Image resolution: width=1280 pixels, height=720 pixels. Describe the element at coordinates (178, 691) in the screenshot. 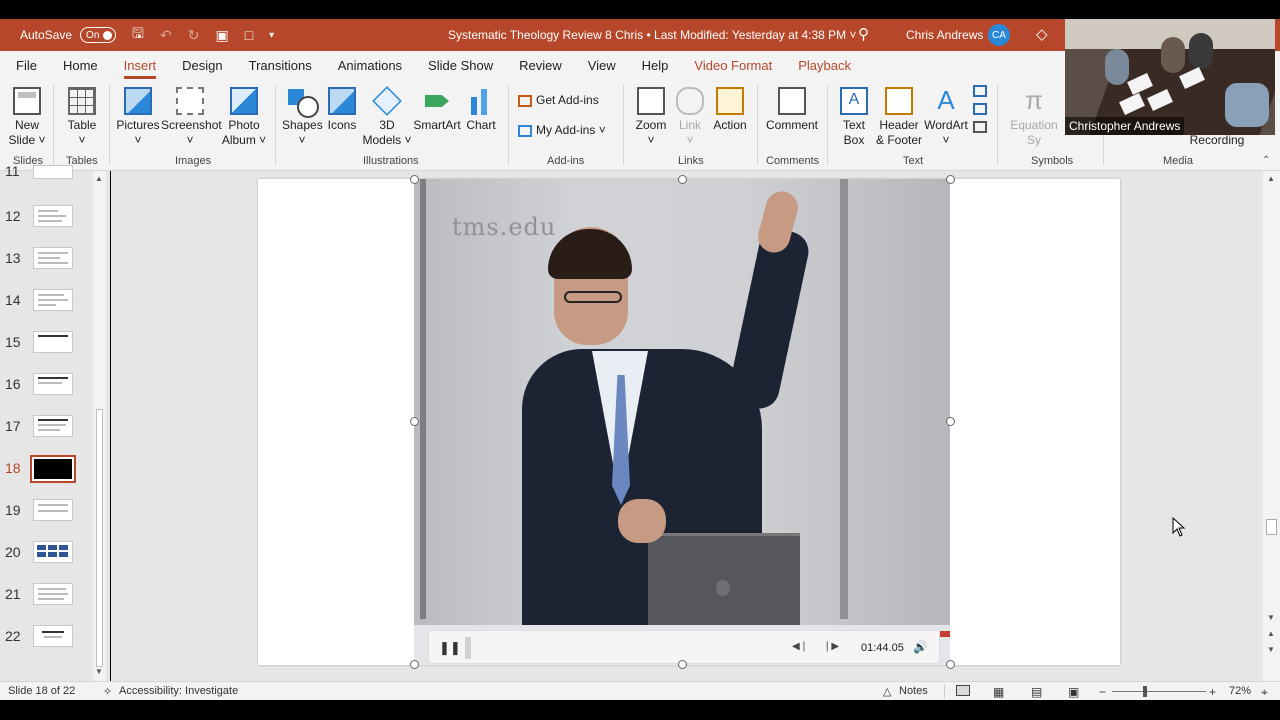

I see `accessibility-status: Accessibility: Investigate` at that location.